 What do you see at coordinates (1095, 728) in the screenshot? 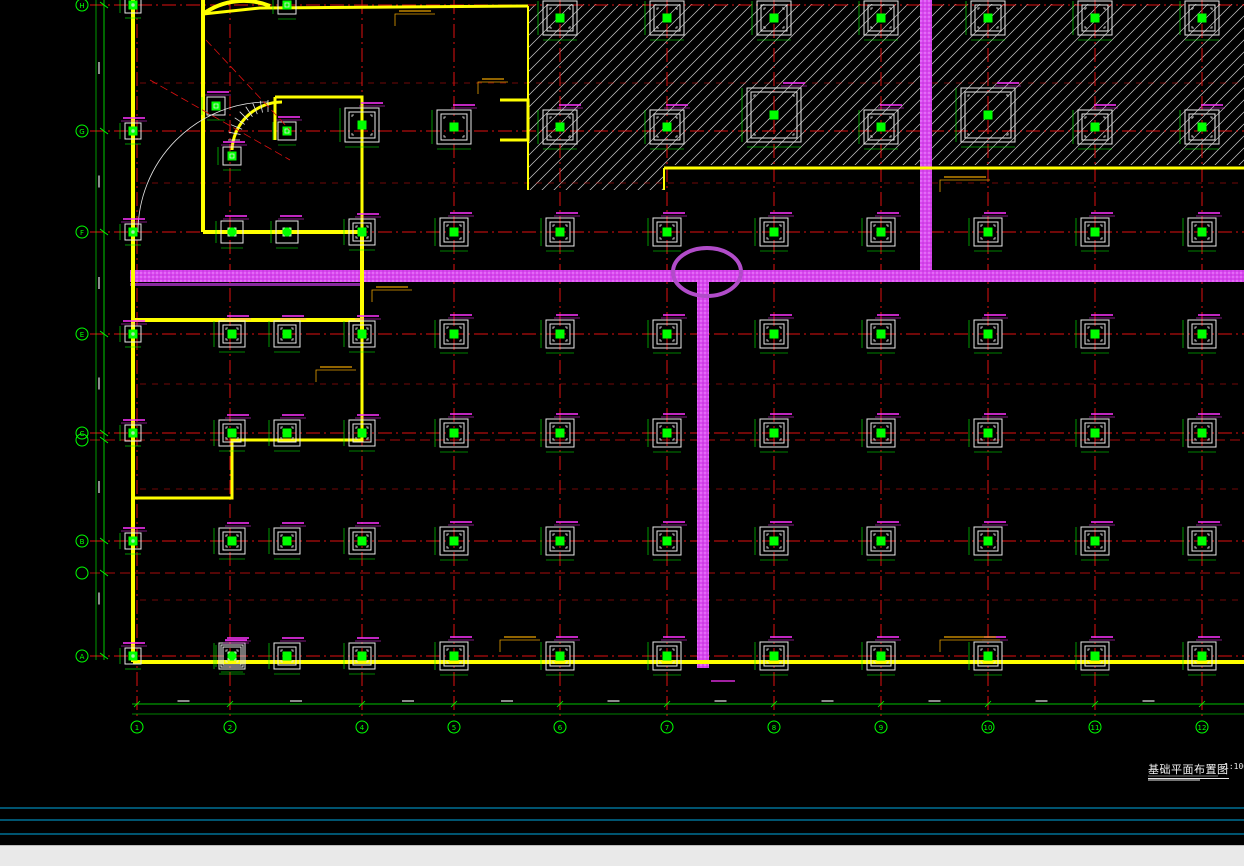
I see `axis-bubble-col-label: 11` at bounding box center [1095, 728].